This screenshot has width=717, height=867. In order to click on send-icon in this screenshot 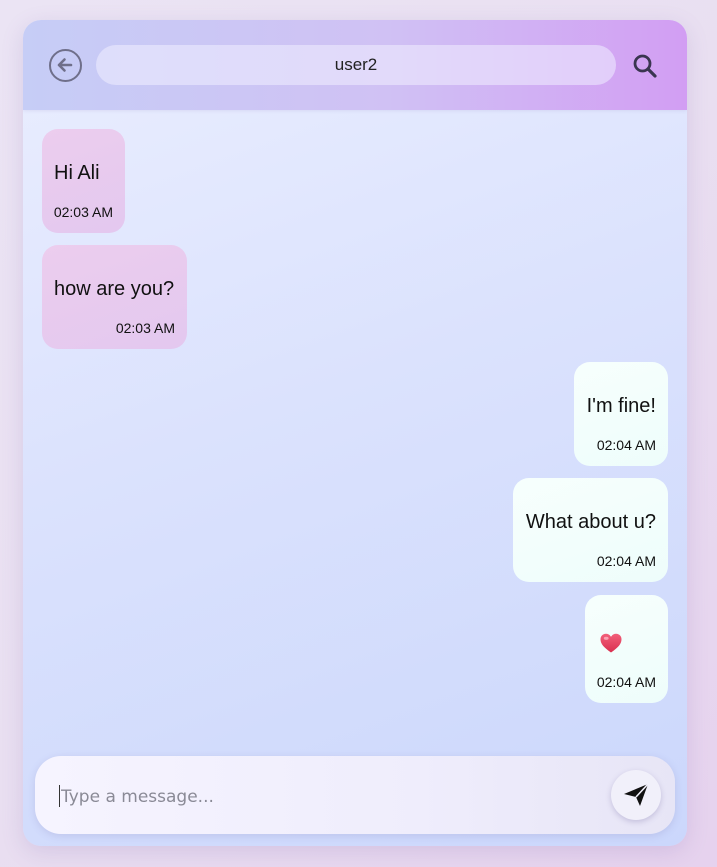, I will do `click(636, 794)`.